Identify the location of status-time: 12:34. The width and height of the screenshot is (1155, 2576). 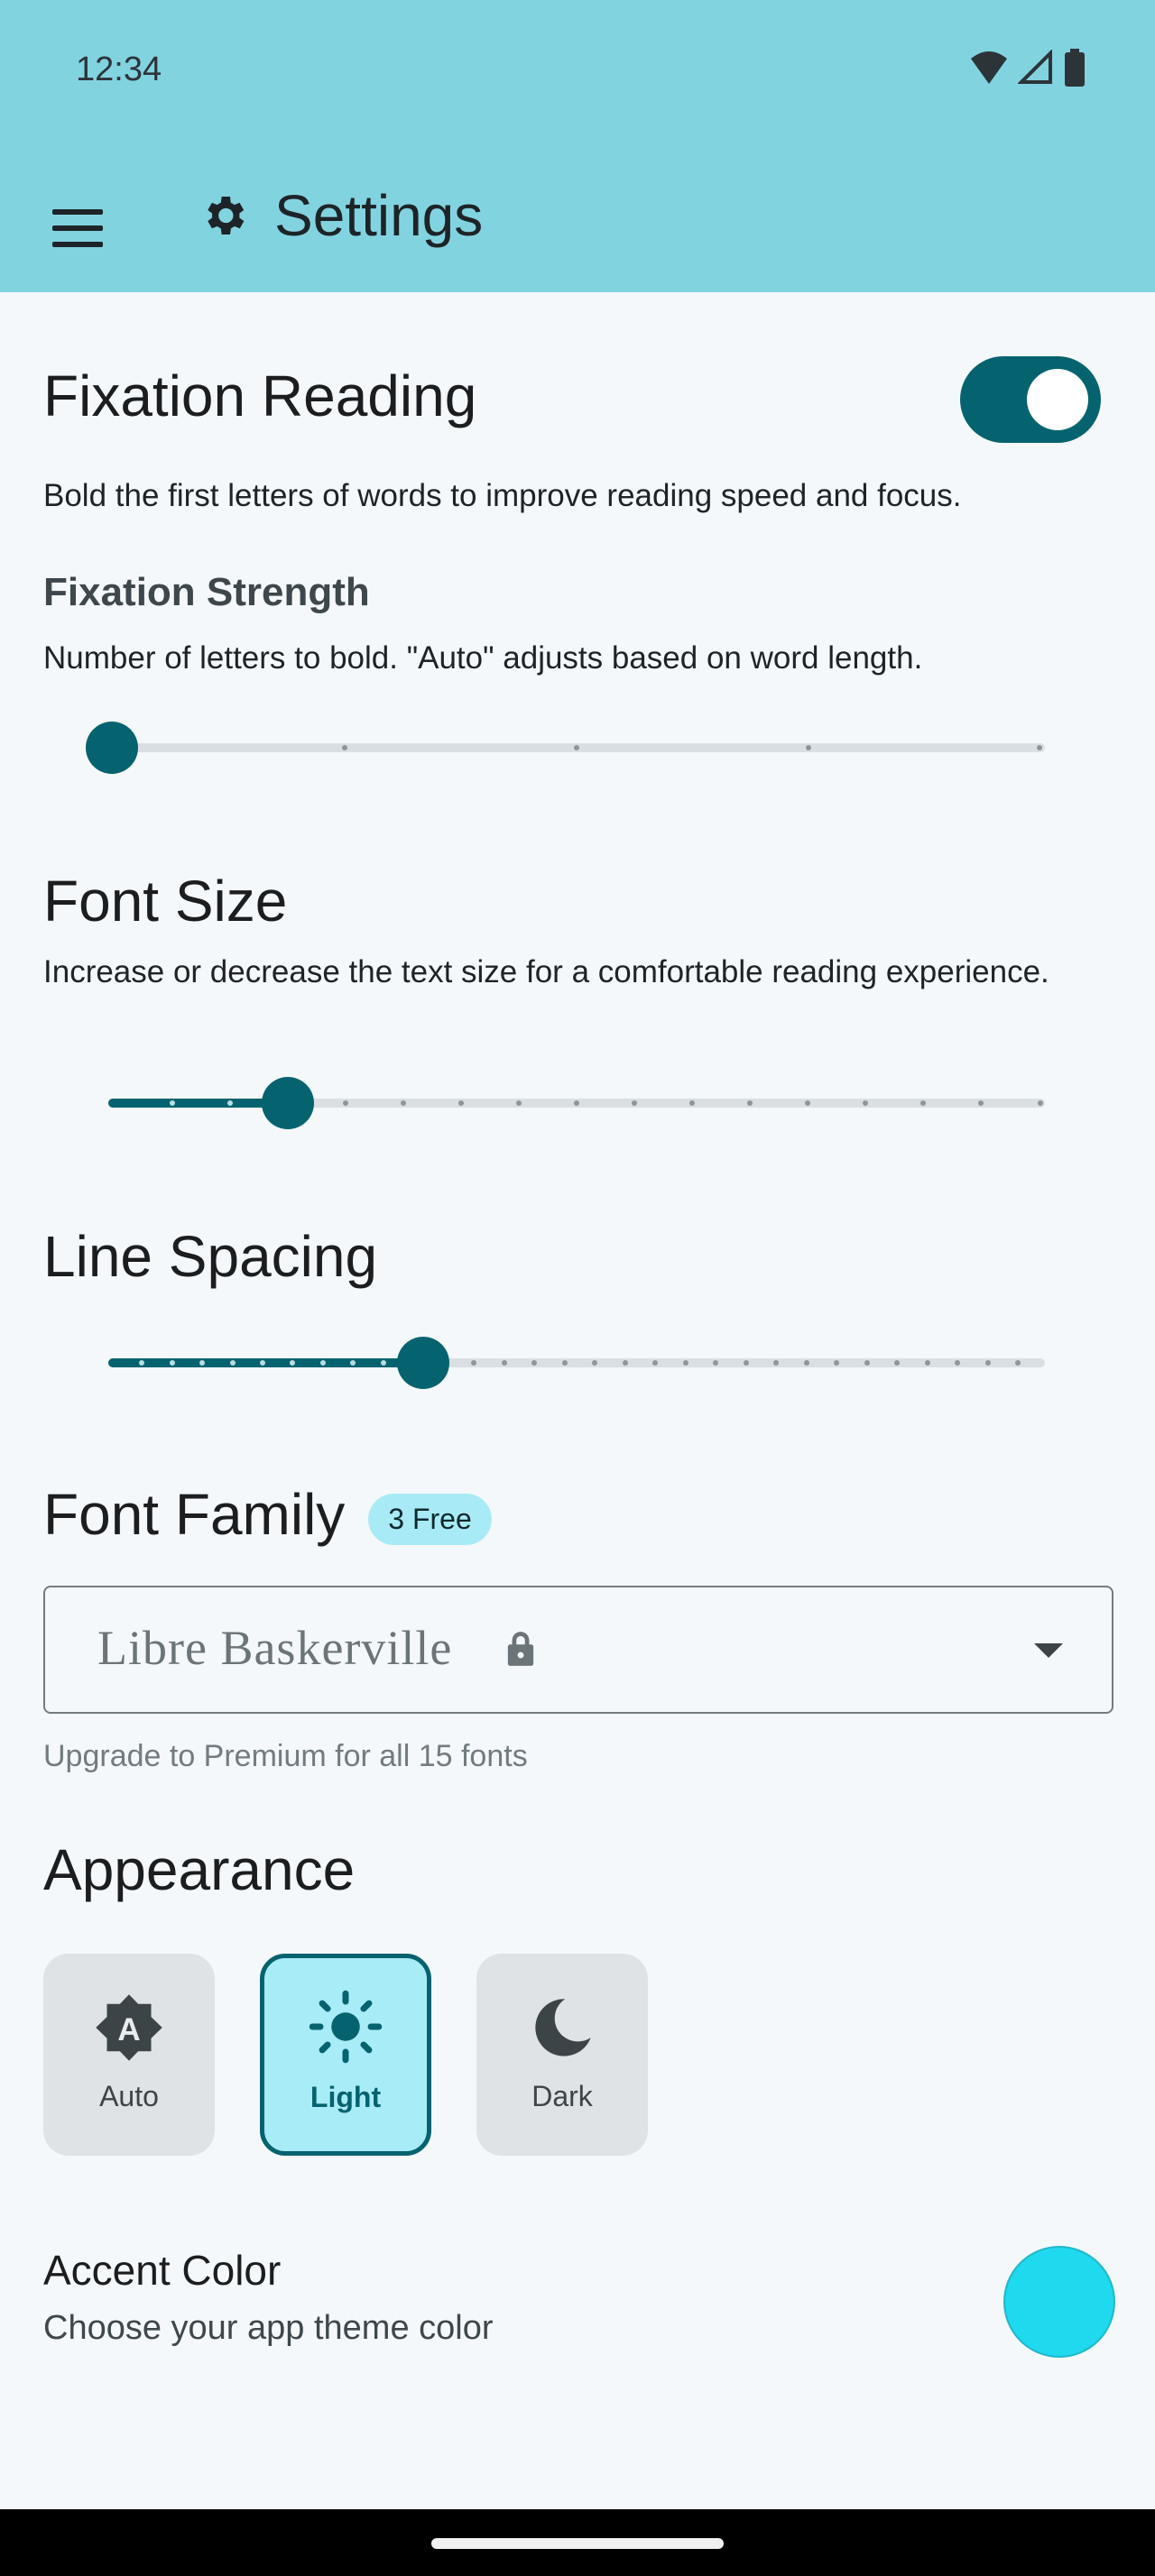
(119, 69).